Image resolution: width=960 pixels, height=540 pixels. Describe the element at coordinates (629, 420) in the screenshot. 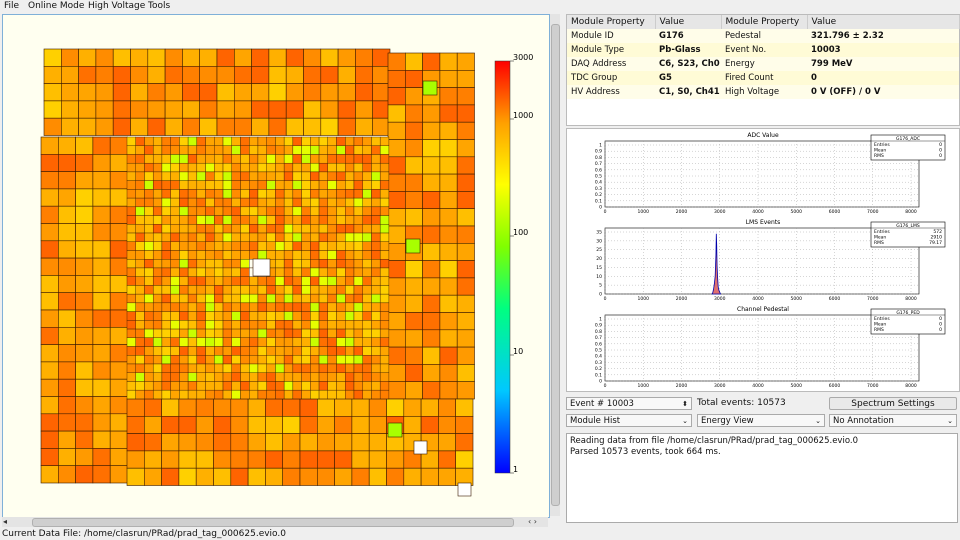

I see `view-mode-select: Module Hist ⌄` at that location.